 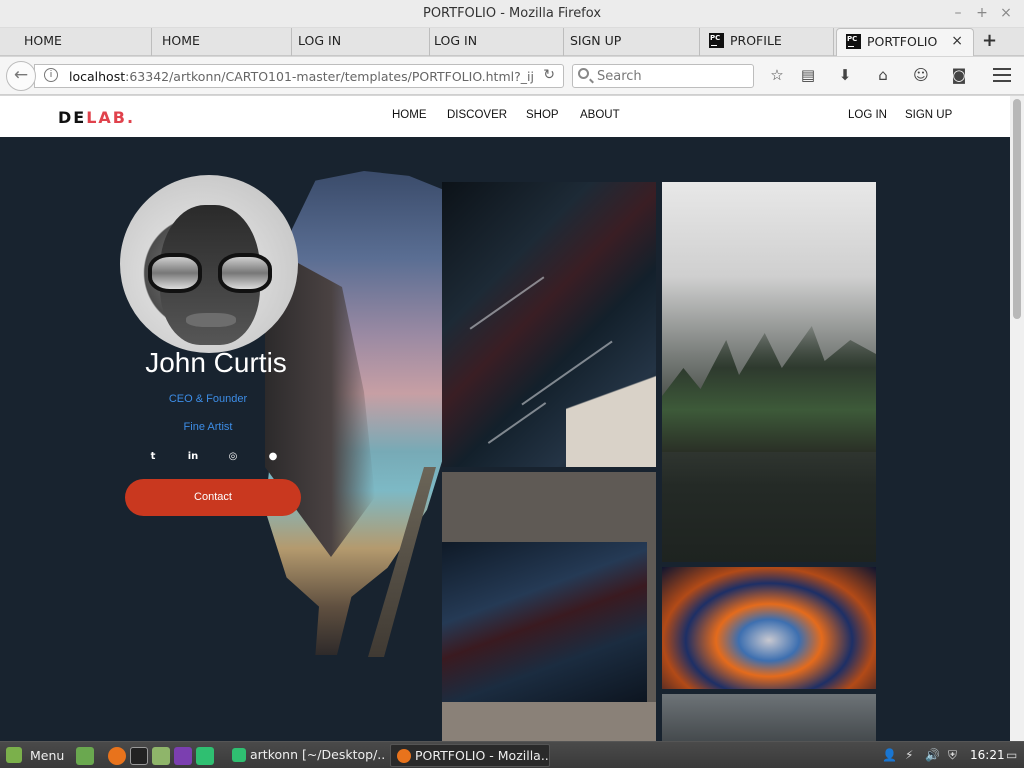 I want to click on sunglasses-graphic, so click(x=210, y=273).